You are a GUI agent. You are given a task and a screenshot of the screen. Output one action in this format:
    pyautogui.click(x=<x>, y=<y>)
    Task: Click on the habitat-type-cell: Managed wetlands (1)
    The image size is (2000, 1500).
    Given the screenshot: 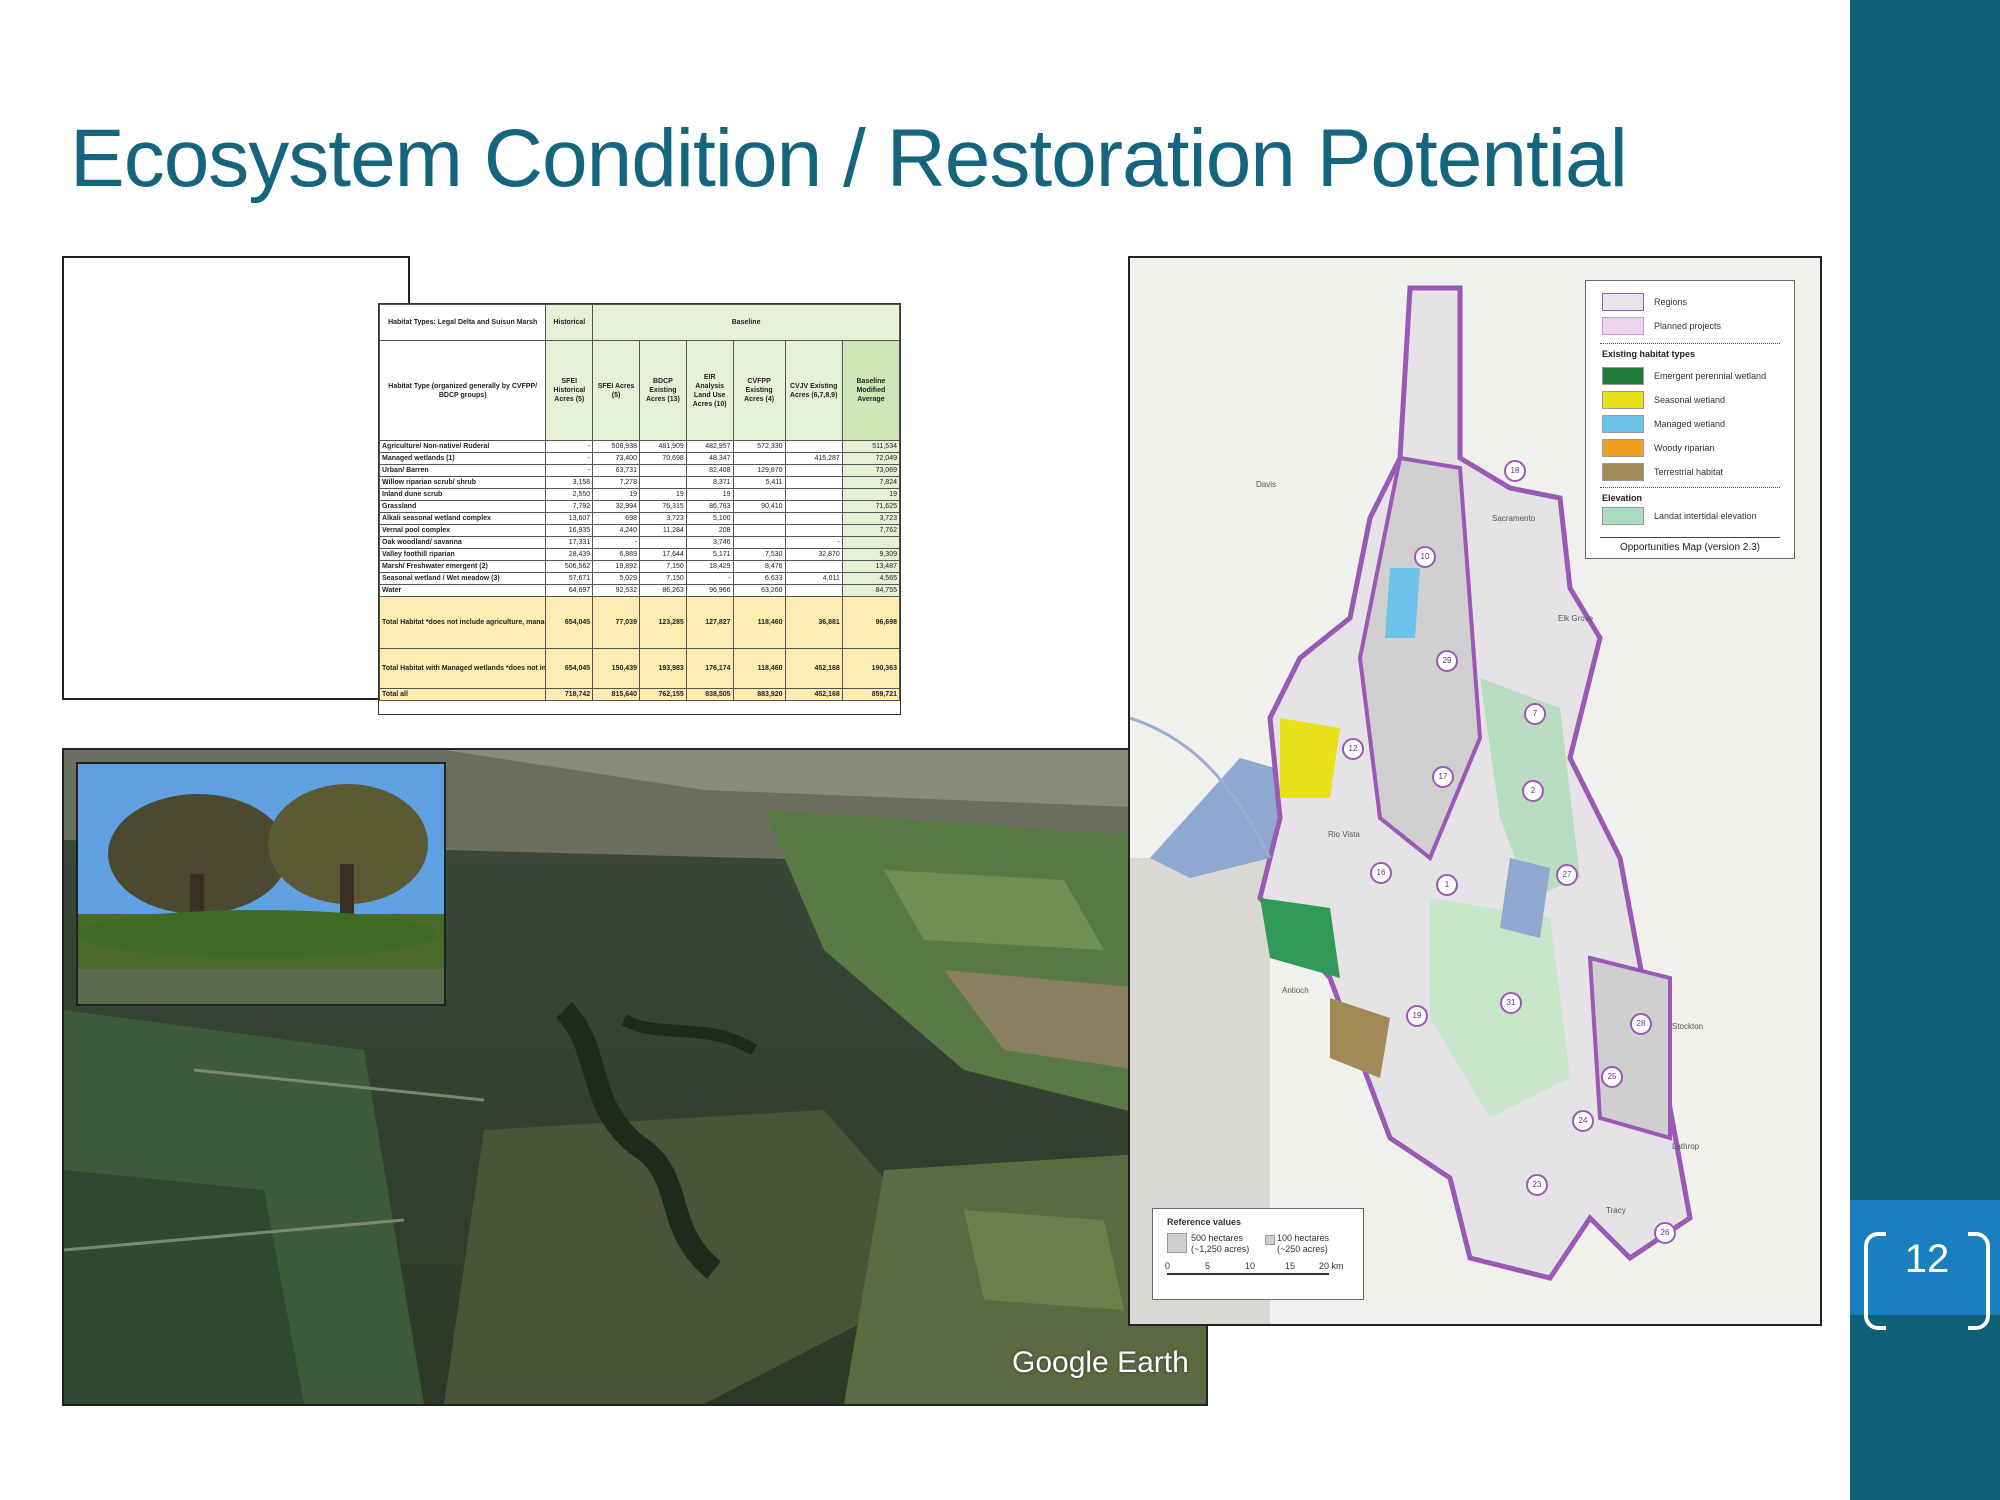 What is the action you would take?
    pyautogui.click(x=462, y=458)
    